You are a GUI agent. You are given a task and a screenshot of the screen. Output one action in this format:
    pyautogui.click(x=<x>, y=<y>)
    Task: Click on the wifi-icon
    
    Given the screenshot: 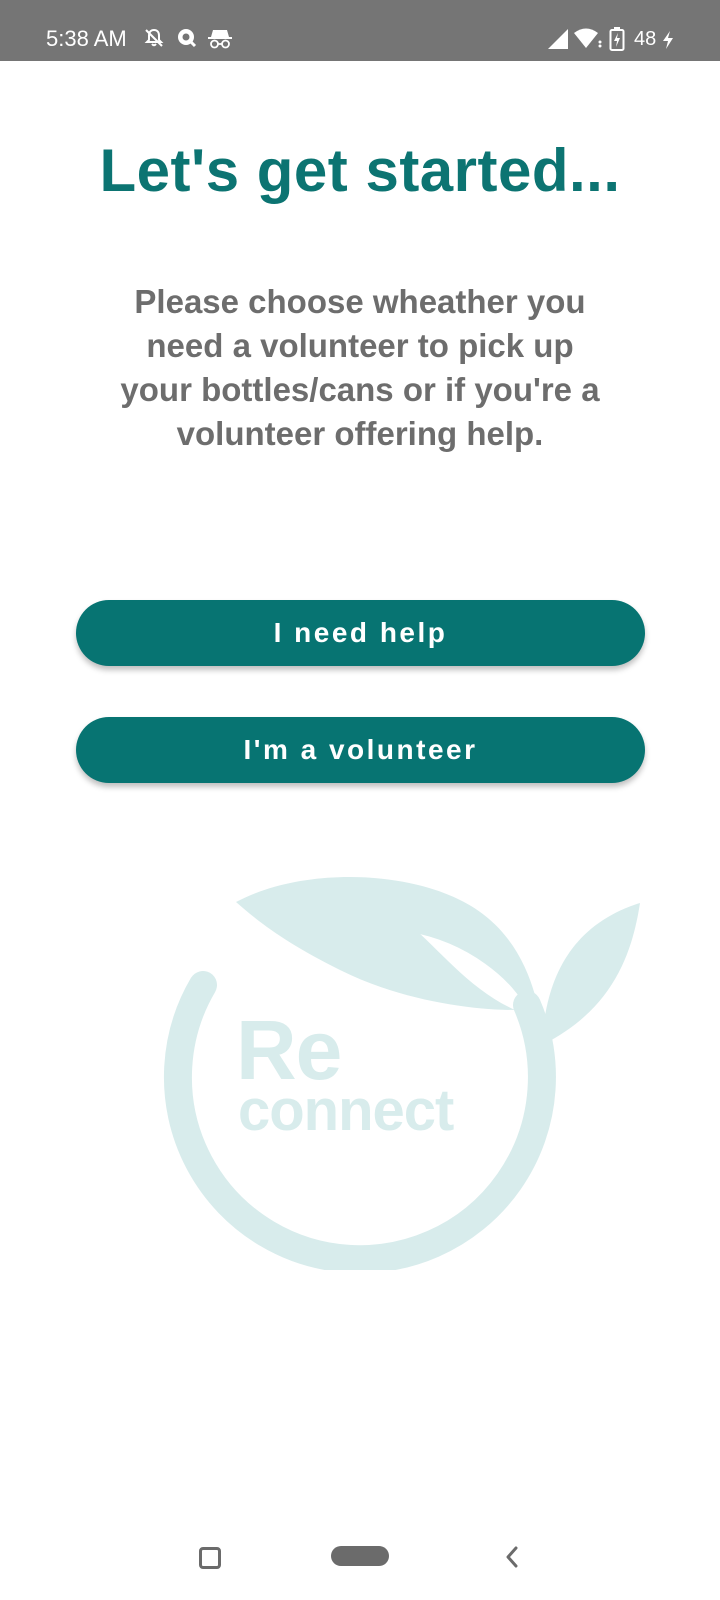 What is the action you would take?
    pyautogui.click(x=588, y=38)
    